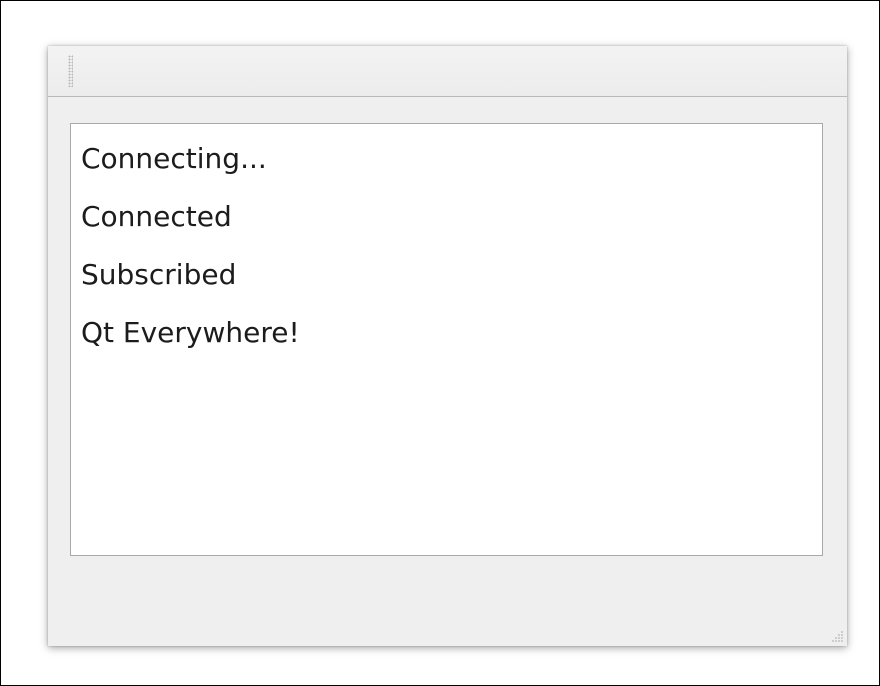 The height and width of the screenshot is (686, 880). What do you see at coordinates (70, 71) in the screenshot?
I see `toolbar-drag-handle` at bounding box center [70, 71].